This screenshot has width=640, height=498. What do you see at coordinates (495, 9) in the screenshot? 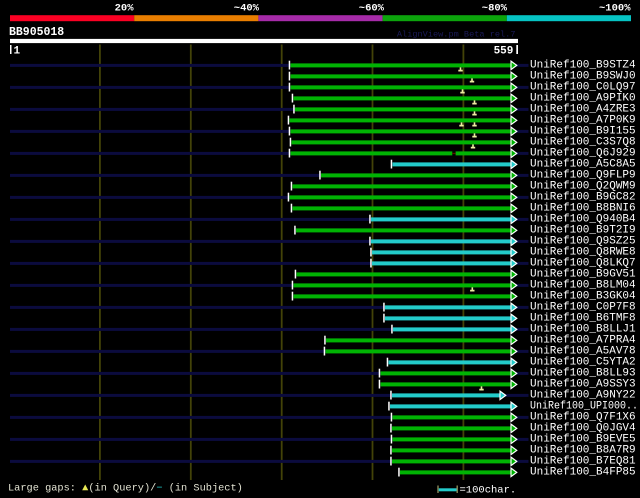
I see `svg-text: ~80%` at bounding box center [495, 9].